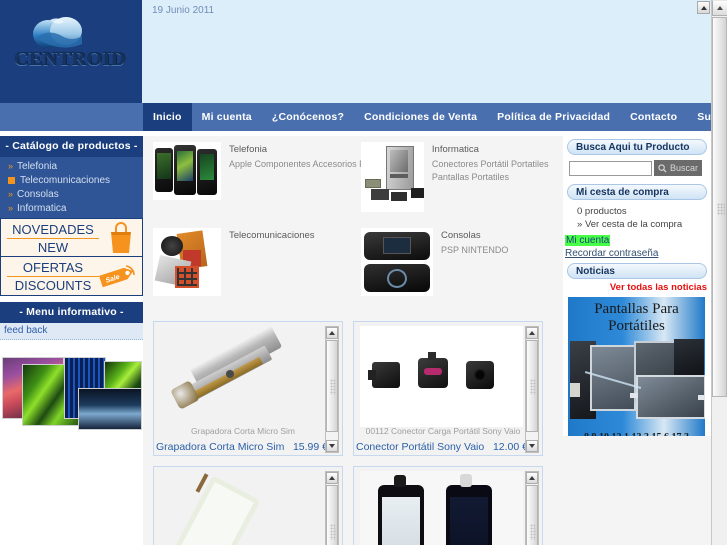 The image size is (727, 545). Describe the element at coordinates (71, 146) in the screenshot. I see `catalog-title: - Catálogo de productos -` at that location.